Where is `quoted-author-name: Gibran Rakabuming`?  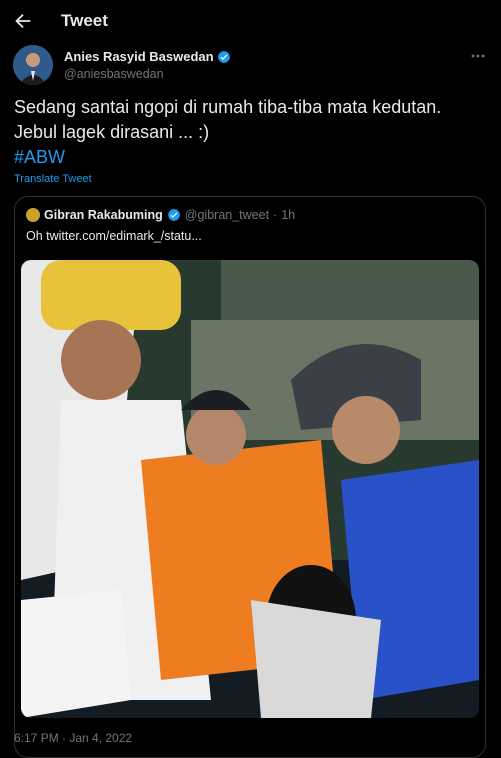
quoted-author-name: Gibran Rakabuming is located at coordinates (103, 215).